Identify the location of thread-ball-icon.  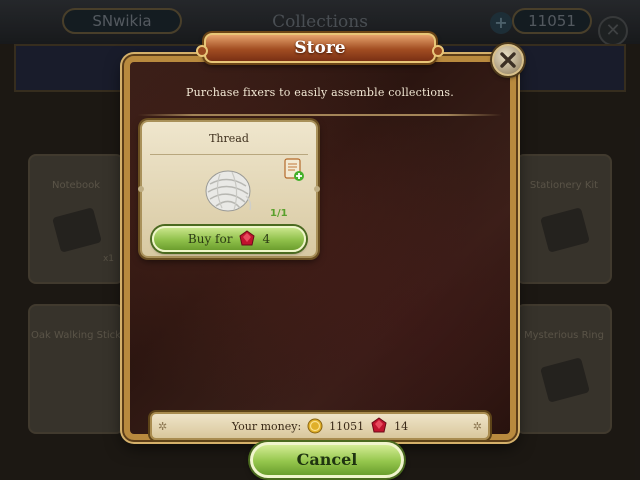
(228, 191).